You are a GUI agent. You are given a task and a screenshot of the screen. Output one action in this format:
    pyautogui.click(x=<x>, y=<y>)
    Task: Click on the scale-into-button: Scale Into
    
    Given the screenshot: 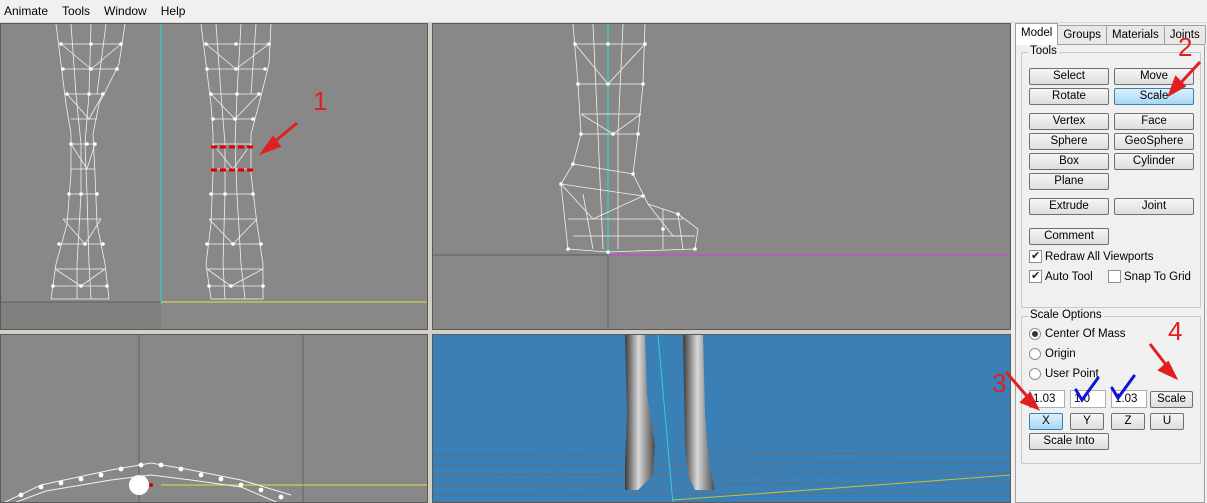 What is the action you would take?
    pyautogui.click(x=1069, y=441)
    